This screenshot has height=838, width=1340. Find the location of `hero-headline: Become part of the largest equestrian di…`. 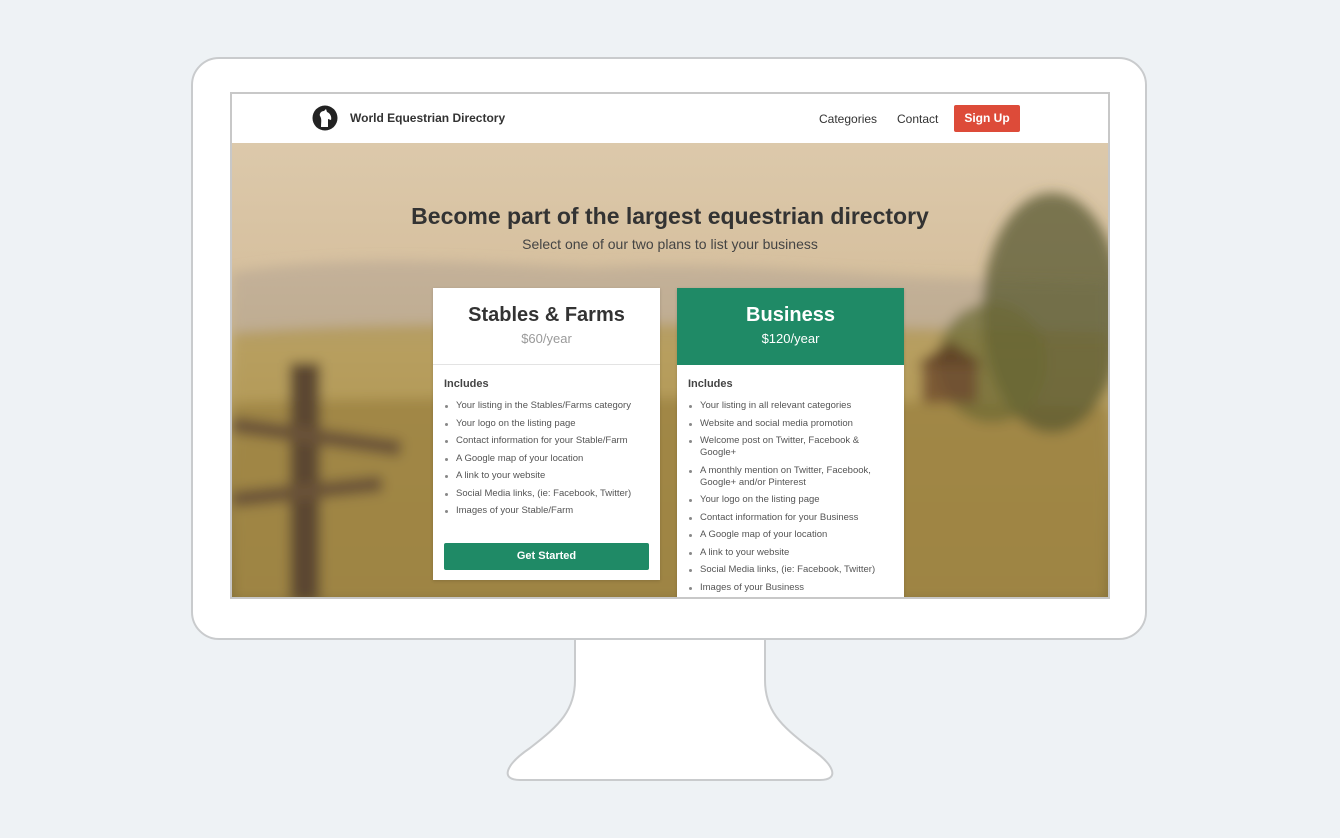

hero-headline: Become part of the largest equestrian di… is located at coordinates (670, 216).